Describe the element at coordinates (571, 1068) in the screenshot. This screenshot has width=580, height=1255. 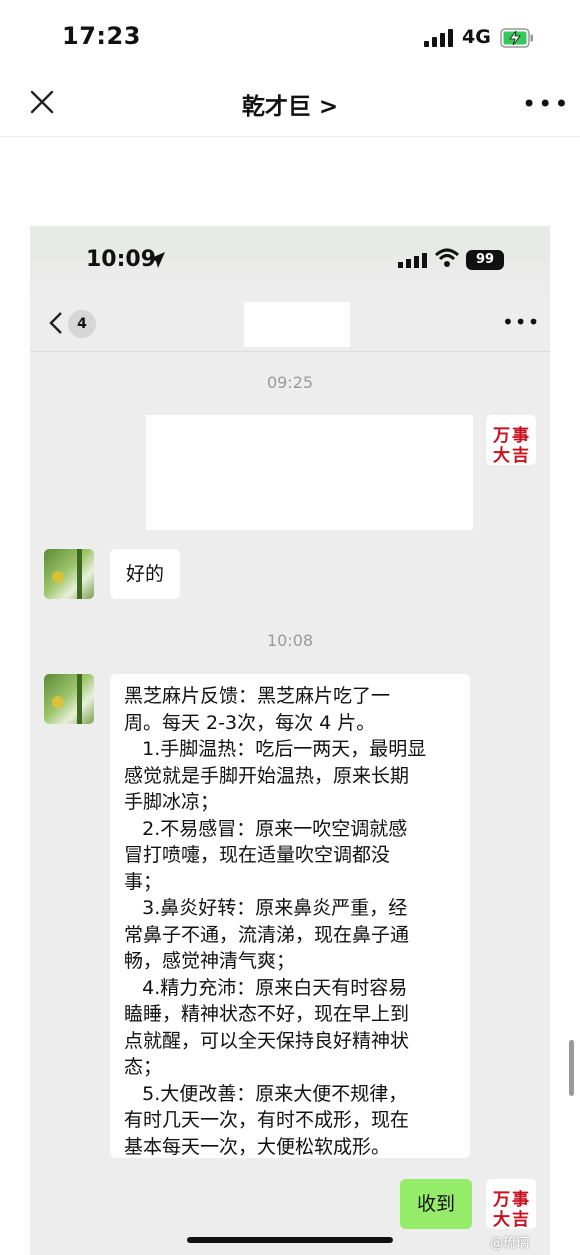
I see `scrollbar` at that location.